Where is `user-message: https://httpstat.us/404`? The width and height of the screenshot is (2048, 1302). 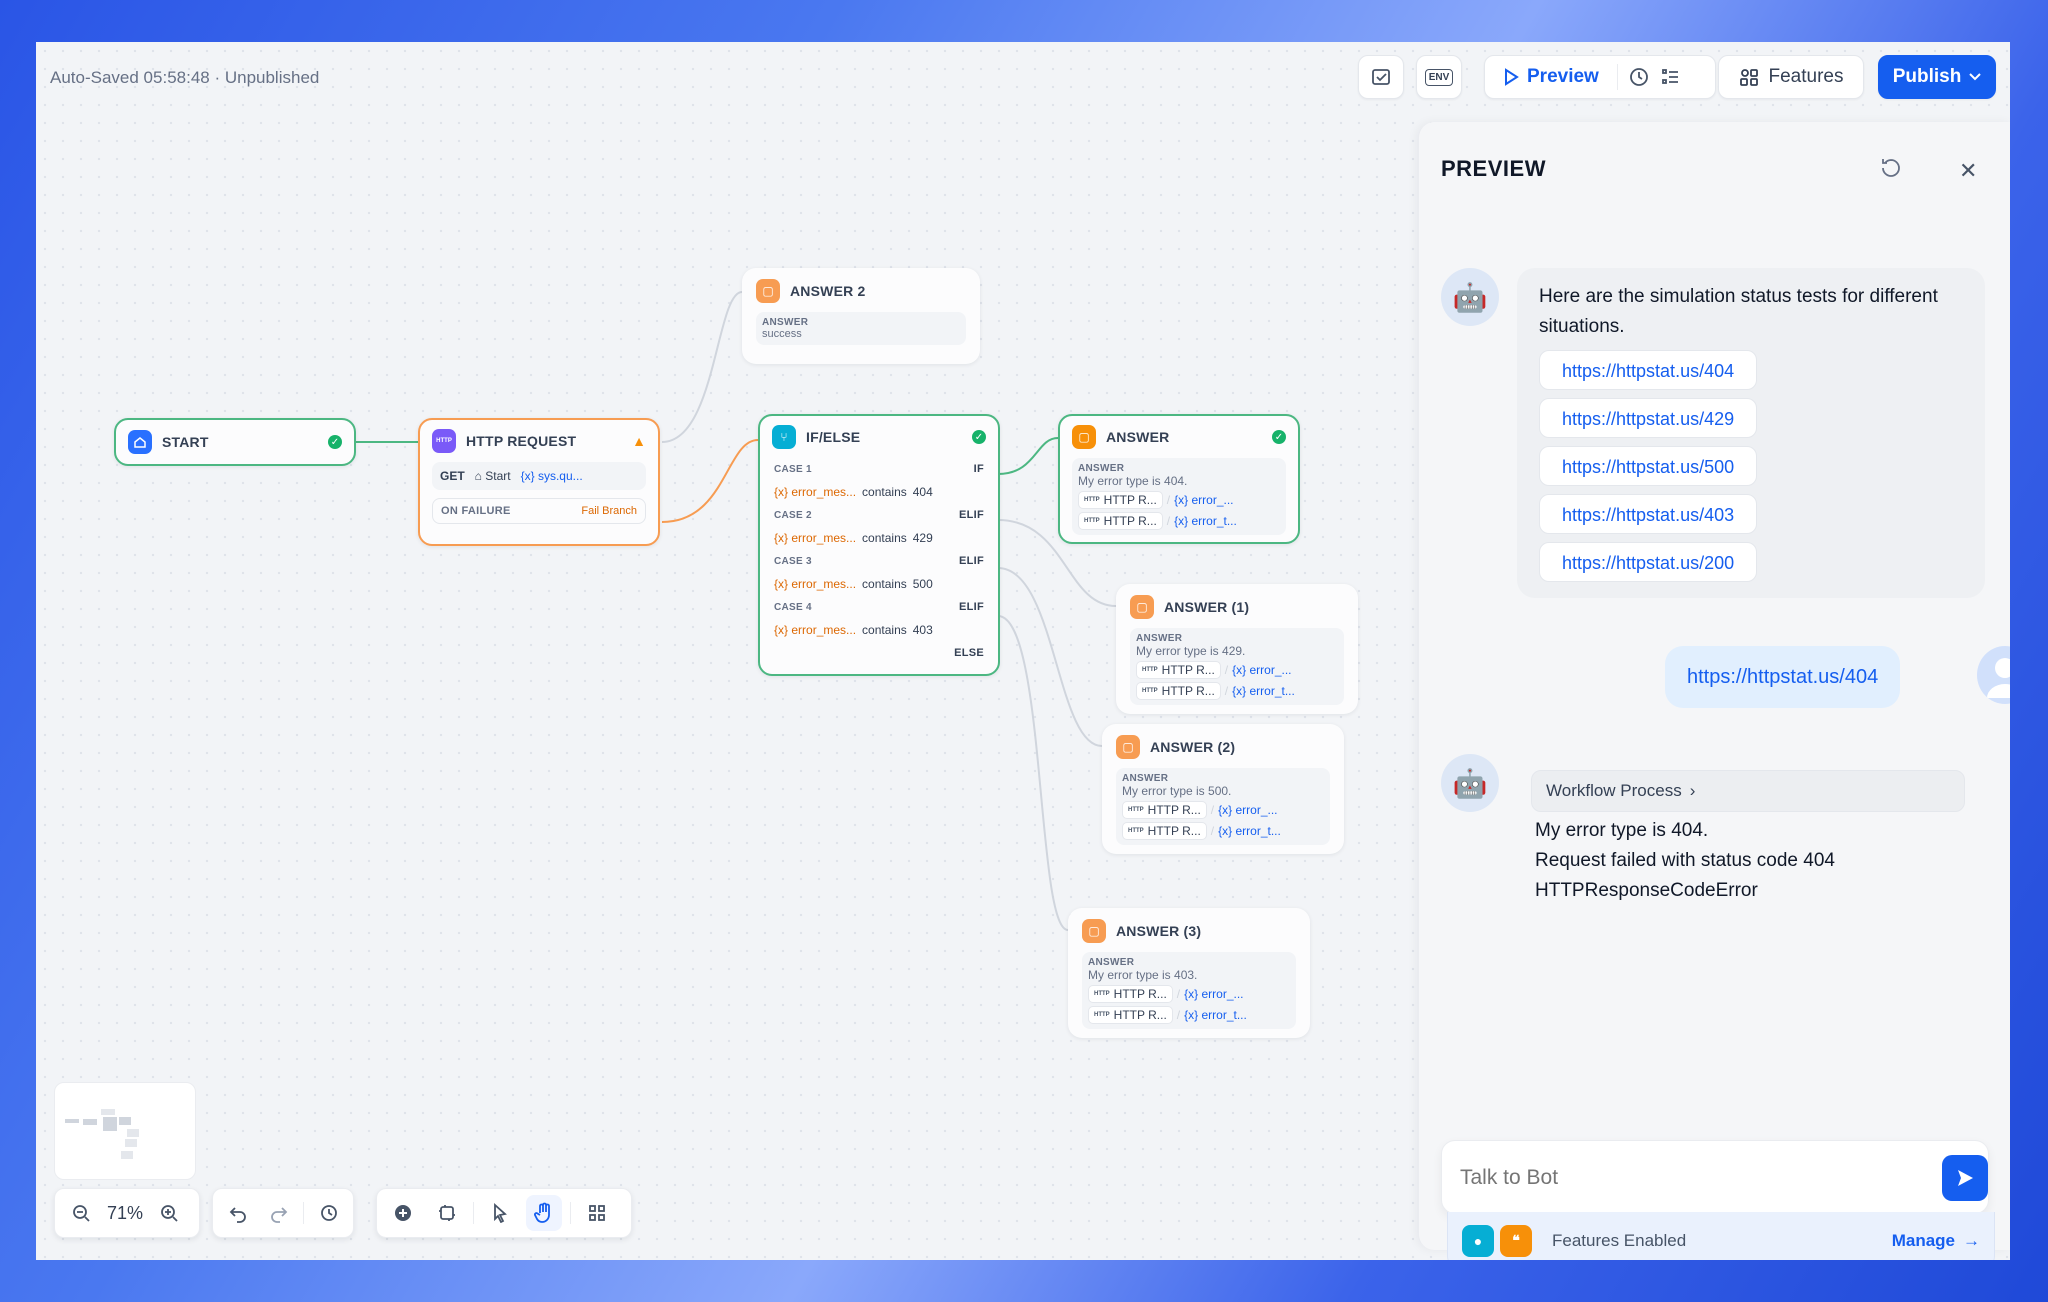 user-message: https://httpstat.us/404 is located at coordinates (1783, 677).